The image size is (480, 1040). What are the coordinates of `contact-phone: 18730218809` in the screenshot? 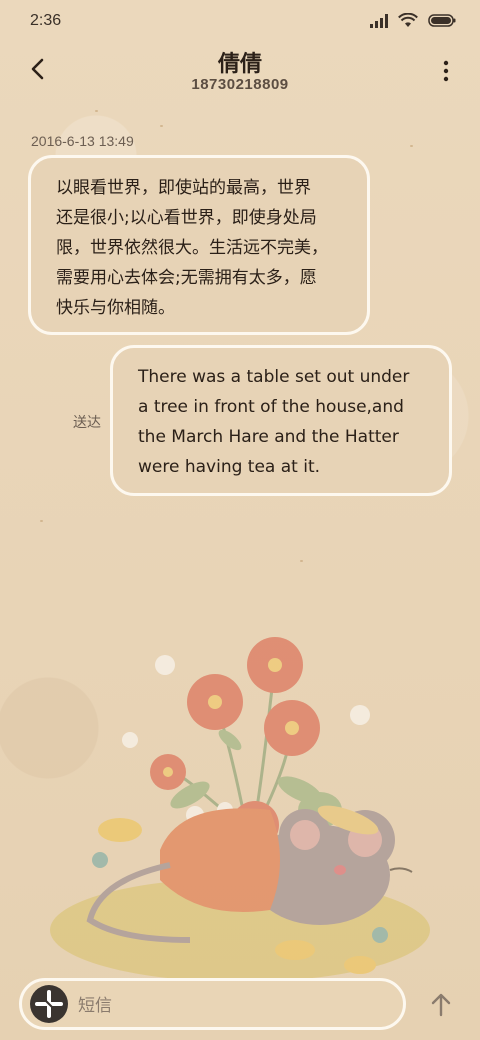 It's located at (240, 84).